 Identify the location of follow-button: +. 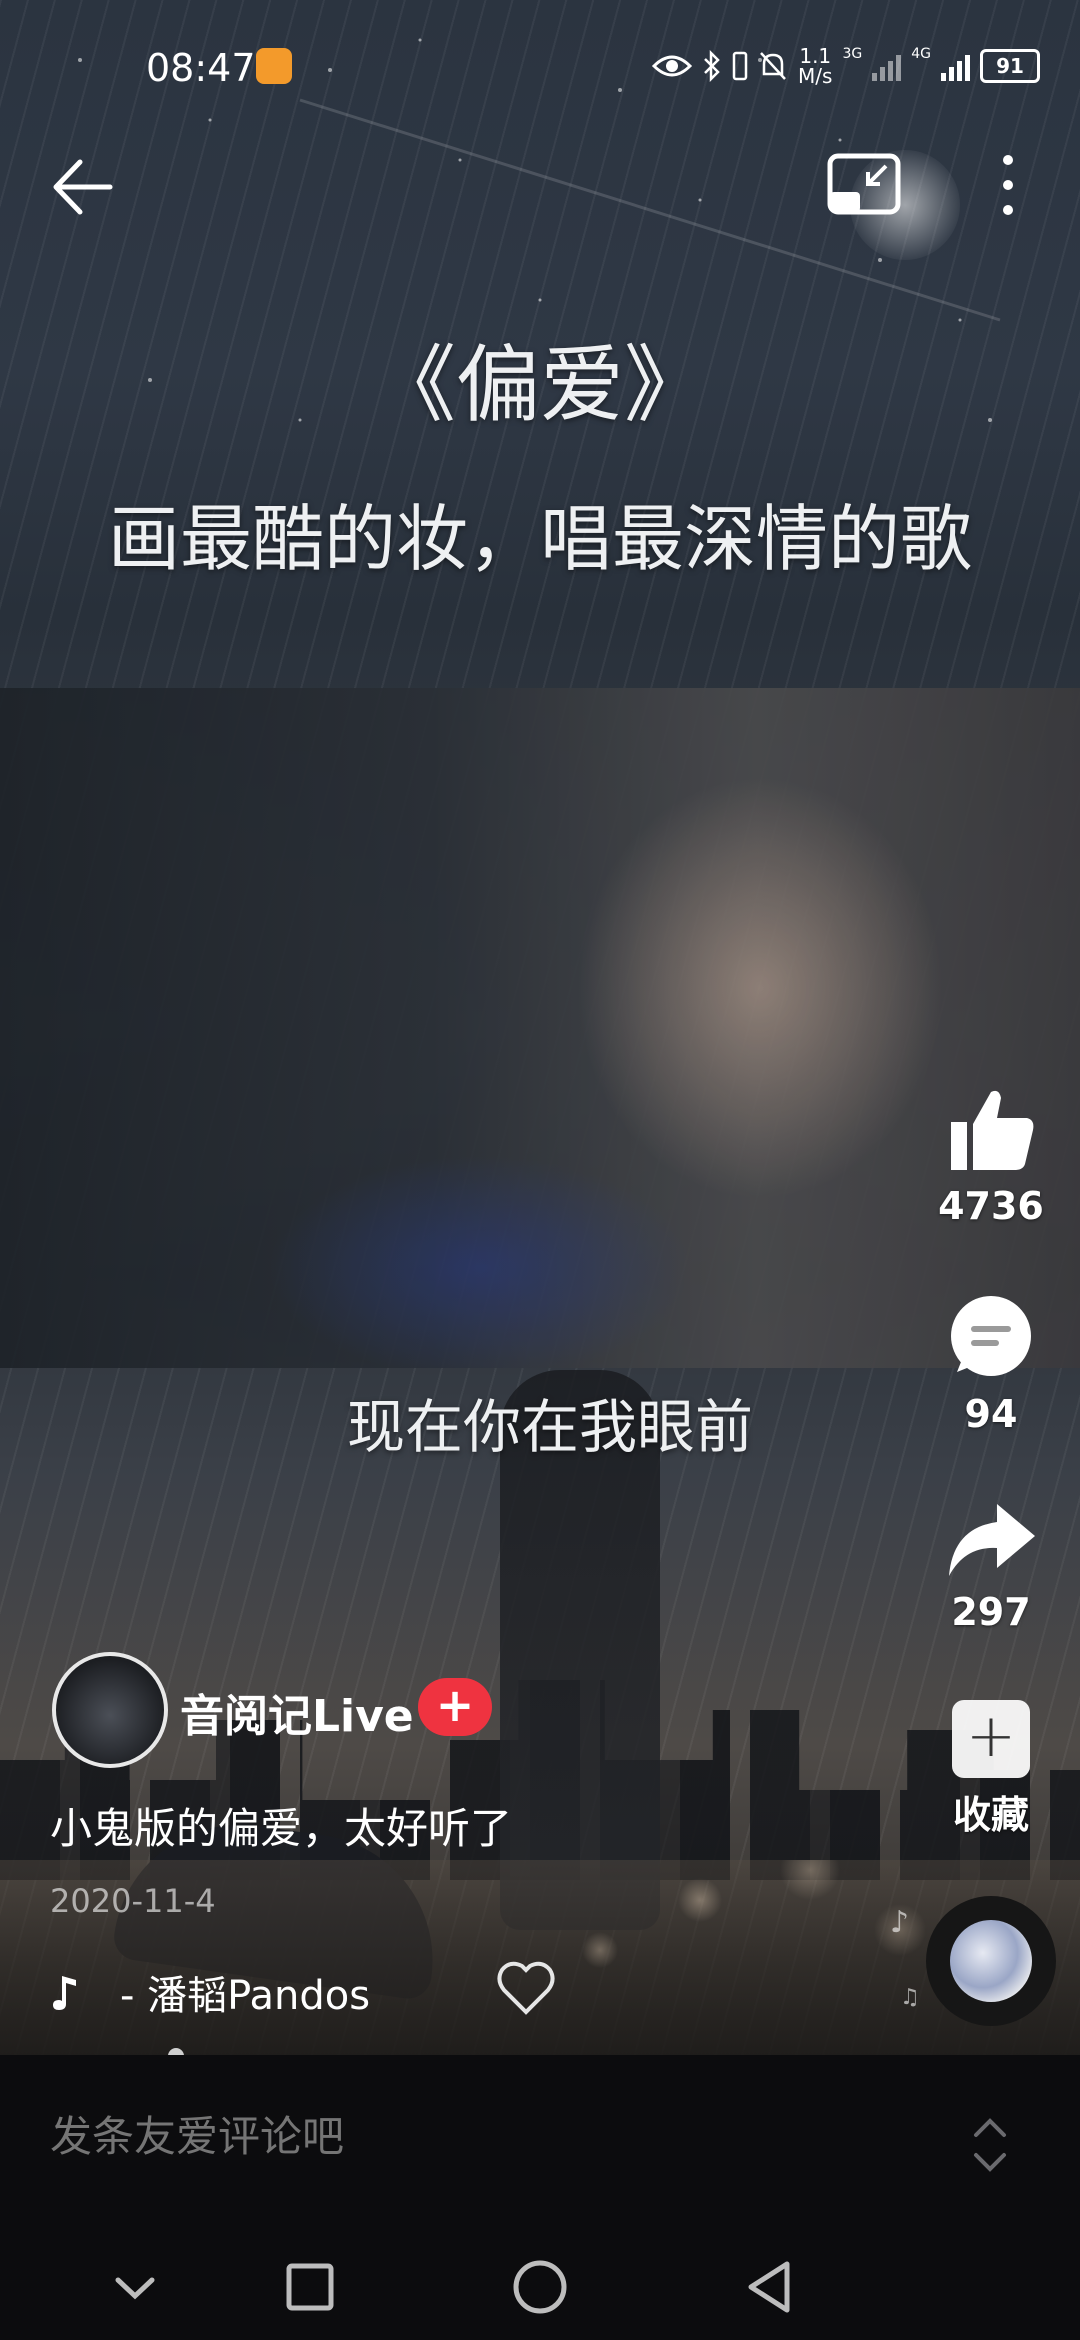
(455, 1707).